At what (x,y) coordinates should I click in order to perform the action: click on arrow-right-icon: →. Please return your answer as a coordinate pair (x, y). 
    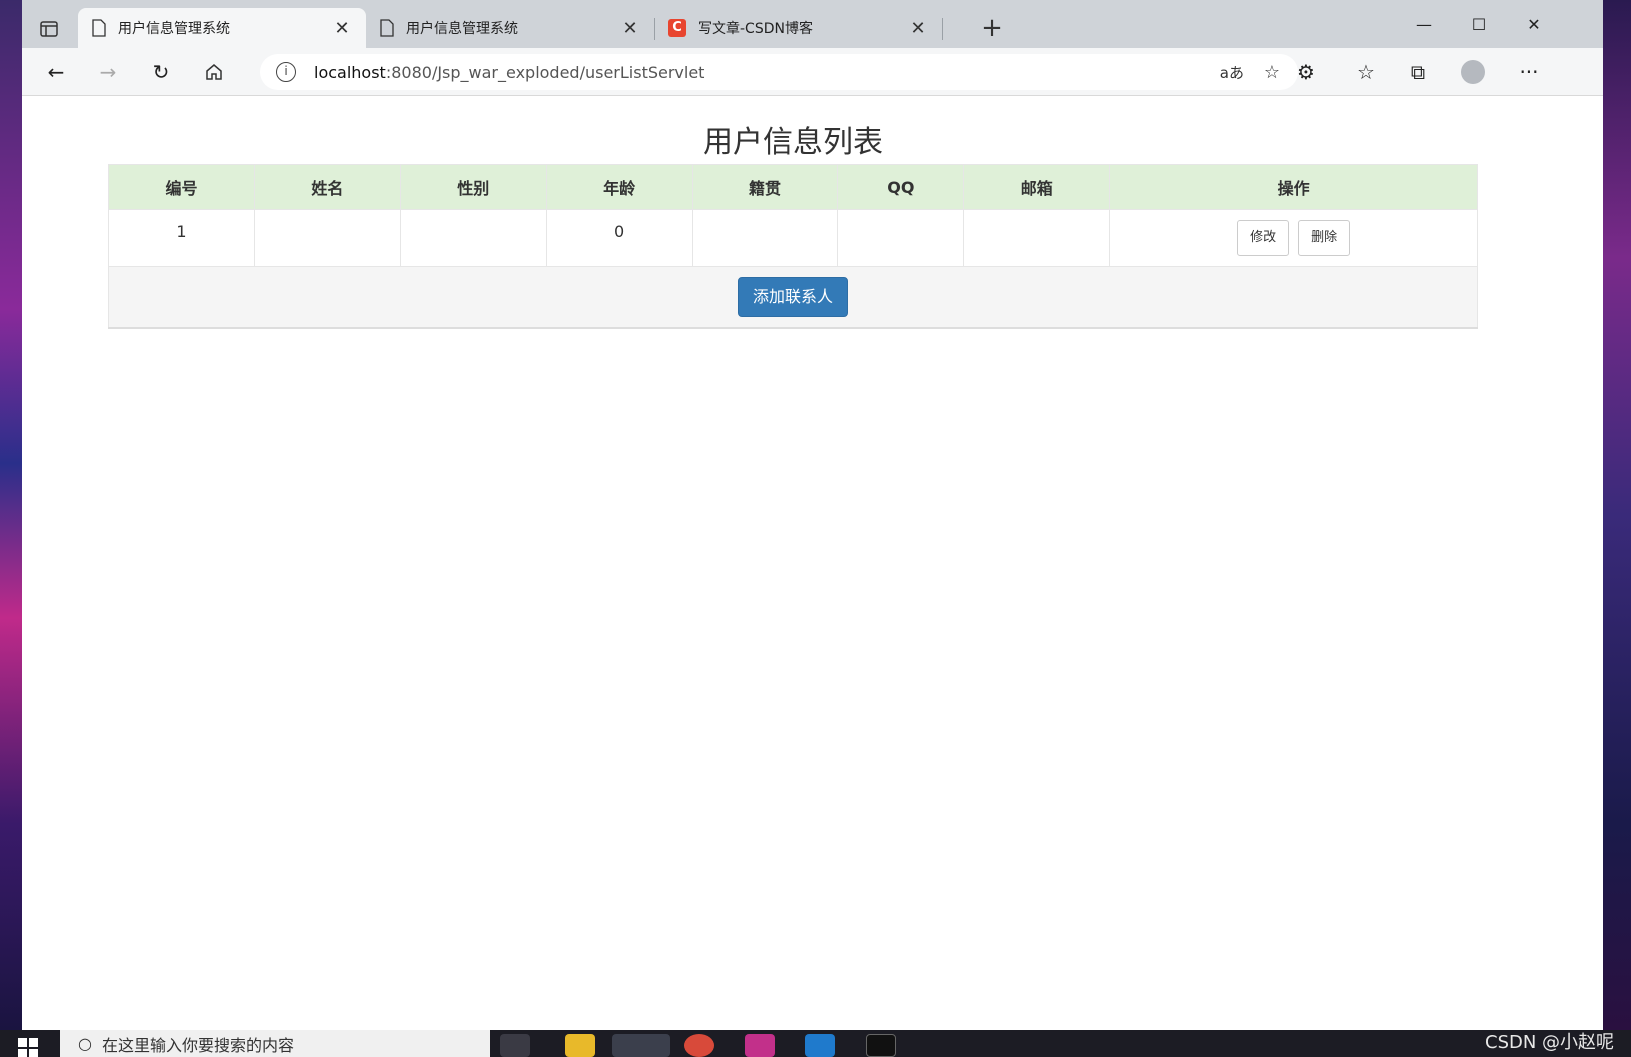
    Looking at the image, I should click on (108, 72).